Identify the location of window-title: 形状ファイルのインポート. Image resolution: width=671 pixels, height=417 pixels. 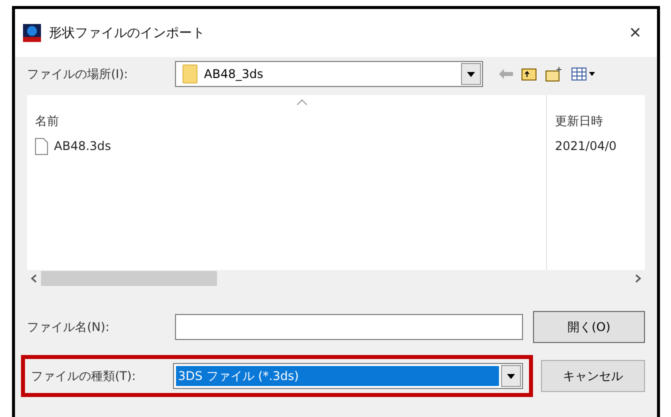
(127, 33).